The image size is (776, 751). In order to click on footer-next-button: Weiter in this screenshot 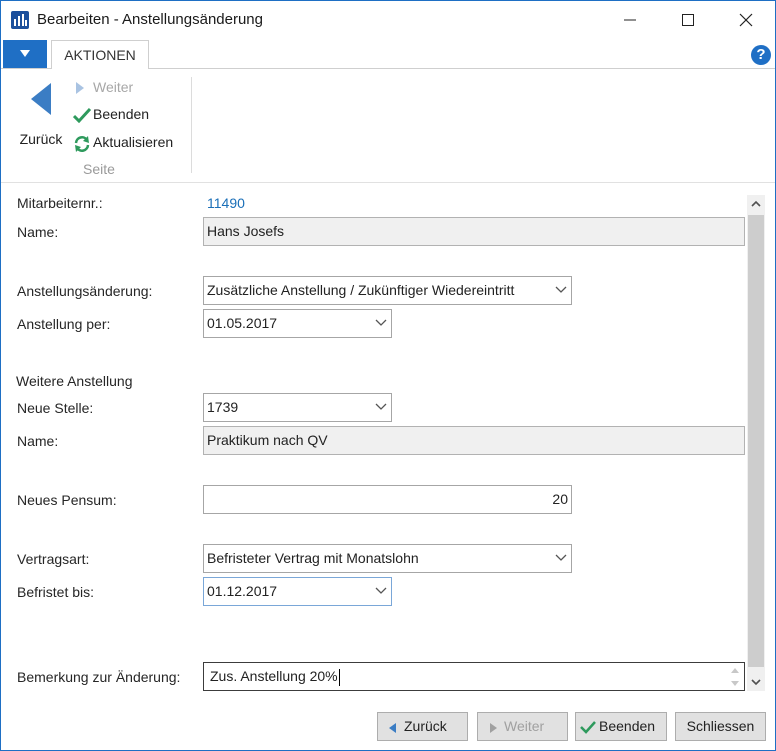, I will do `click(522, 726)`.